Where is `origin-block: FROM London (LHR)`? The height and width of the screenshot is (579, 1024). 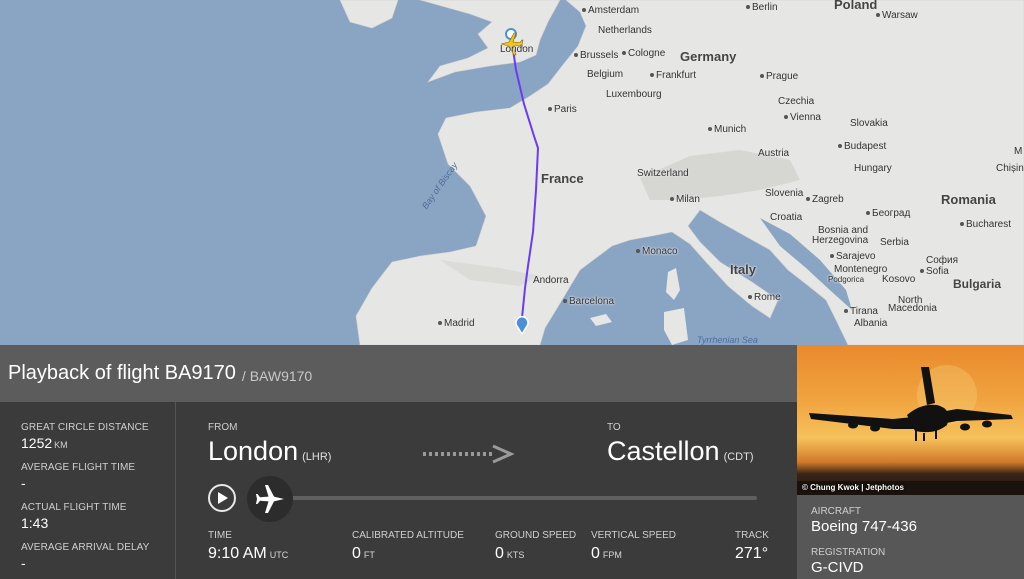 origin-block: FROM London (LHR) is located at coordinates (269, 444).